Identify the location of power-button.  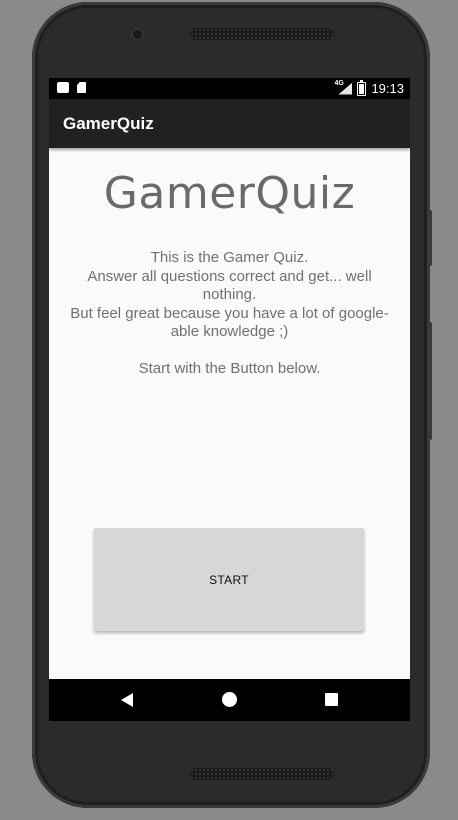
(430, 381).